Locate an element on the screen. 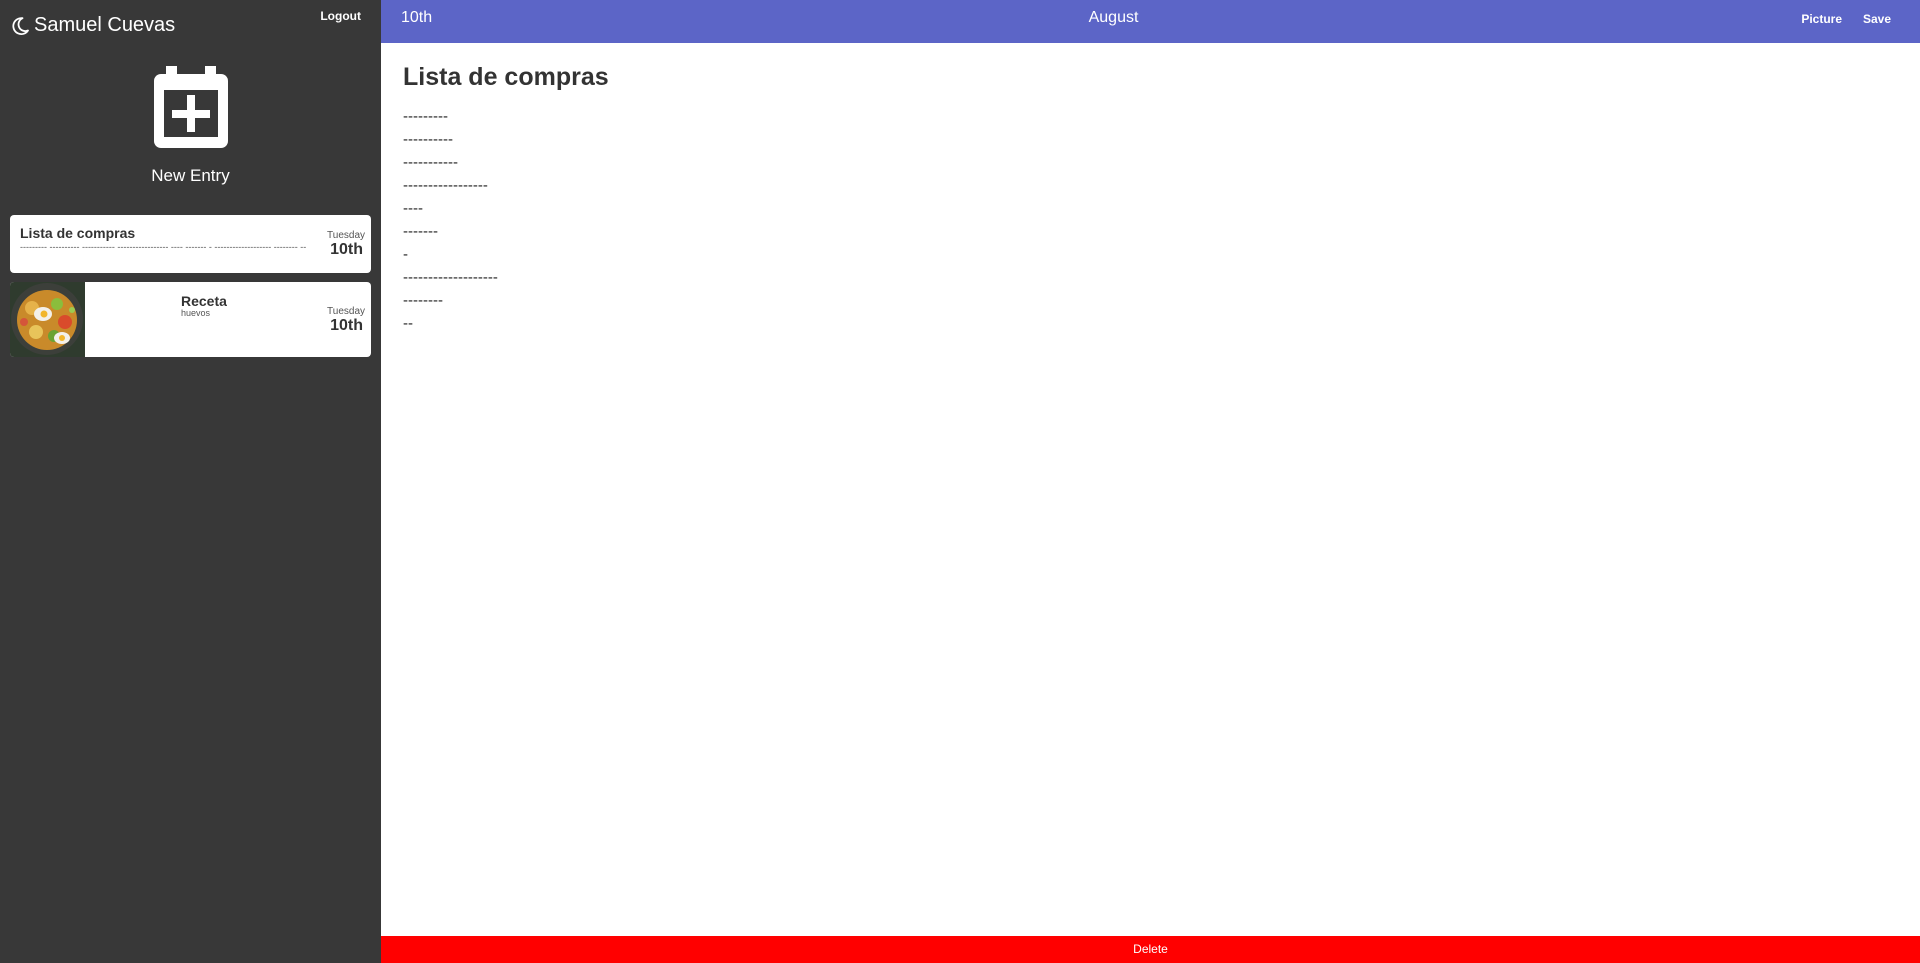  entry-title: Receta is located at coordinates (204, 301).